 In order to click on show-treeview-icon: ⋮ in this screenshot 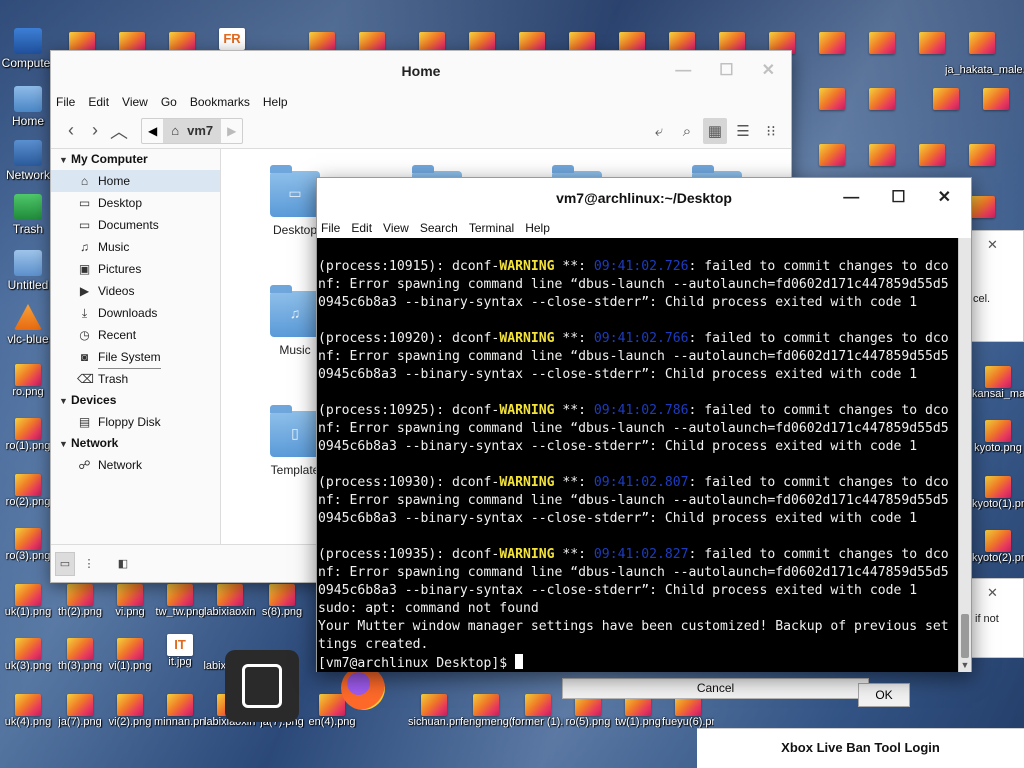, I will do `click(89, 564)`.